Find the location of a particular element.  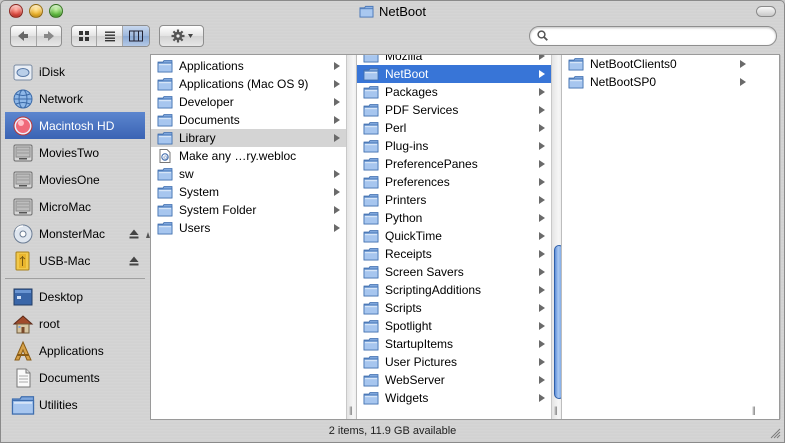

column-row-receipts: Receipts is located at coordinates (454, 254).